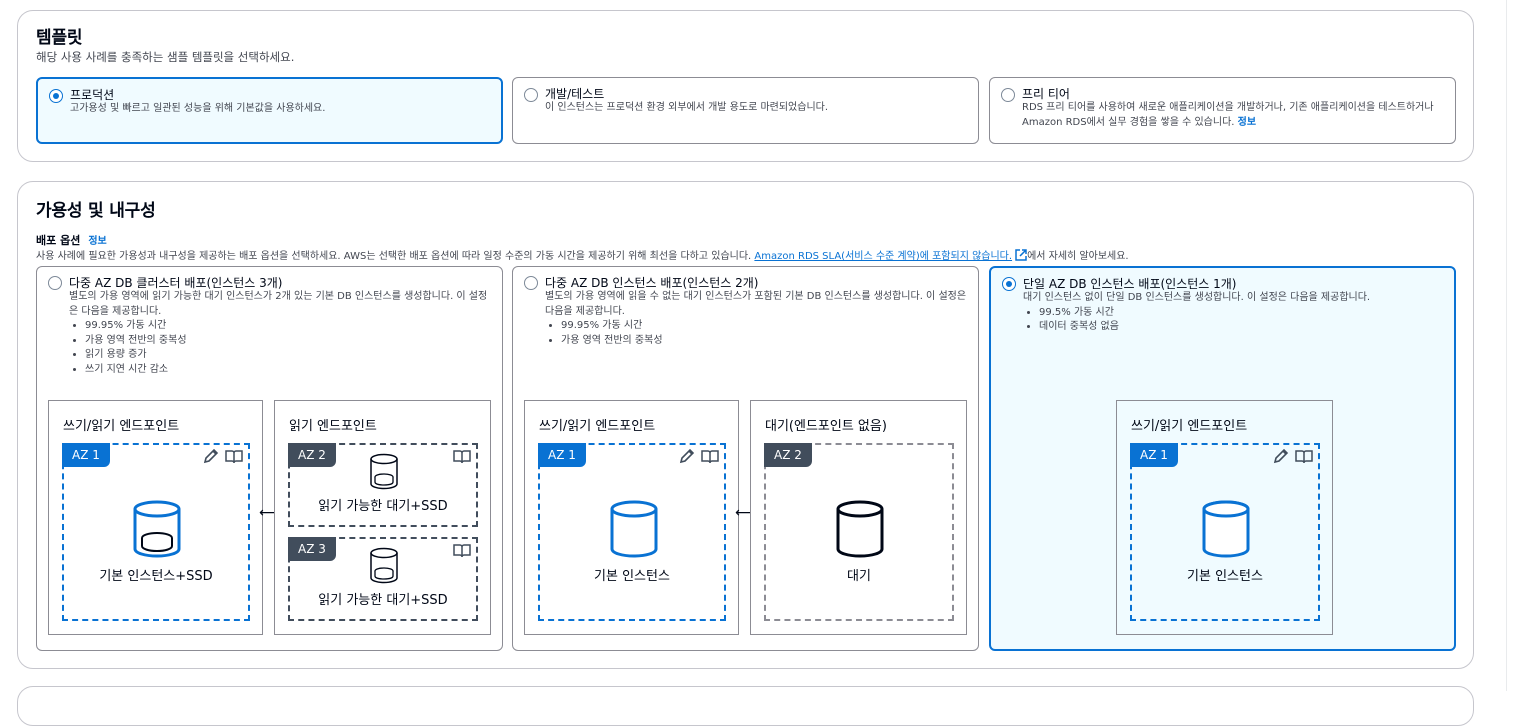  Describe the element at coordinates (597, 426) in the screenshot. I see `multiaz-writer-title: 쓰기/읽기 엔드포인트` at that location.